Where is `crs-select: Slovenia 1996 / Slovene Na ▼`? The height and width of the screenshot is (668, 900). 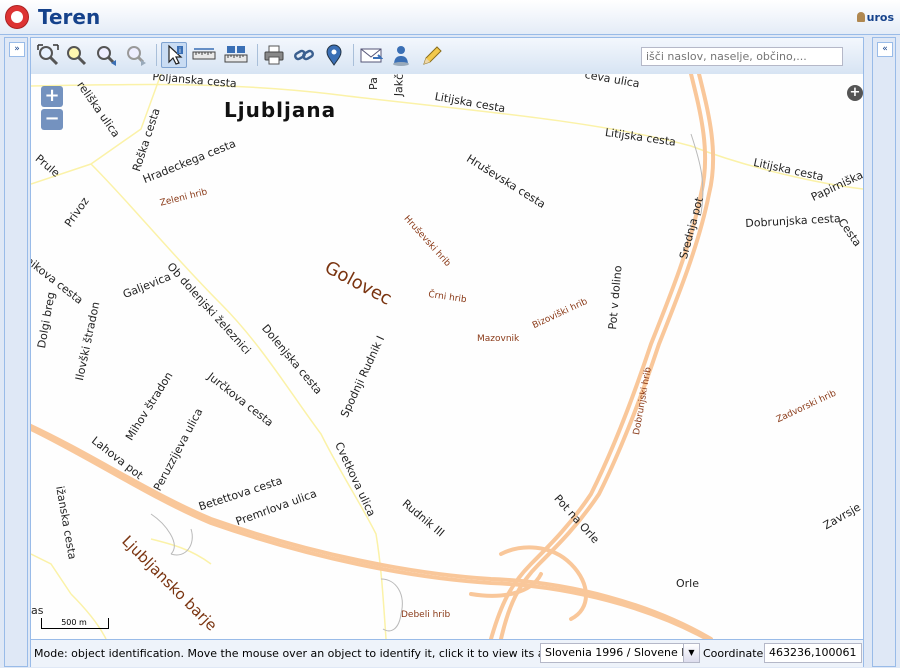
crs-select: Slovenia 1996 / Slovene Na ▼ is located at coordinates (620, 653).